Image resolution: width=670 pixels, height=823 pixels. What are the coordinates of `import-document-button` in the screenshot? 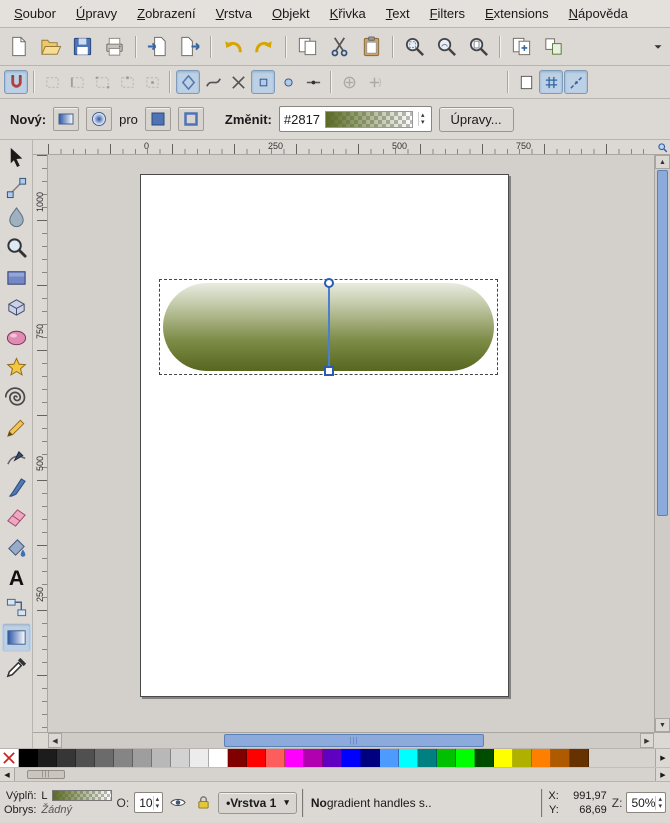 It's located at (157, 46).